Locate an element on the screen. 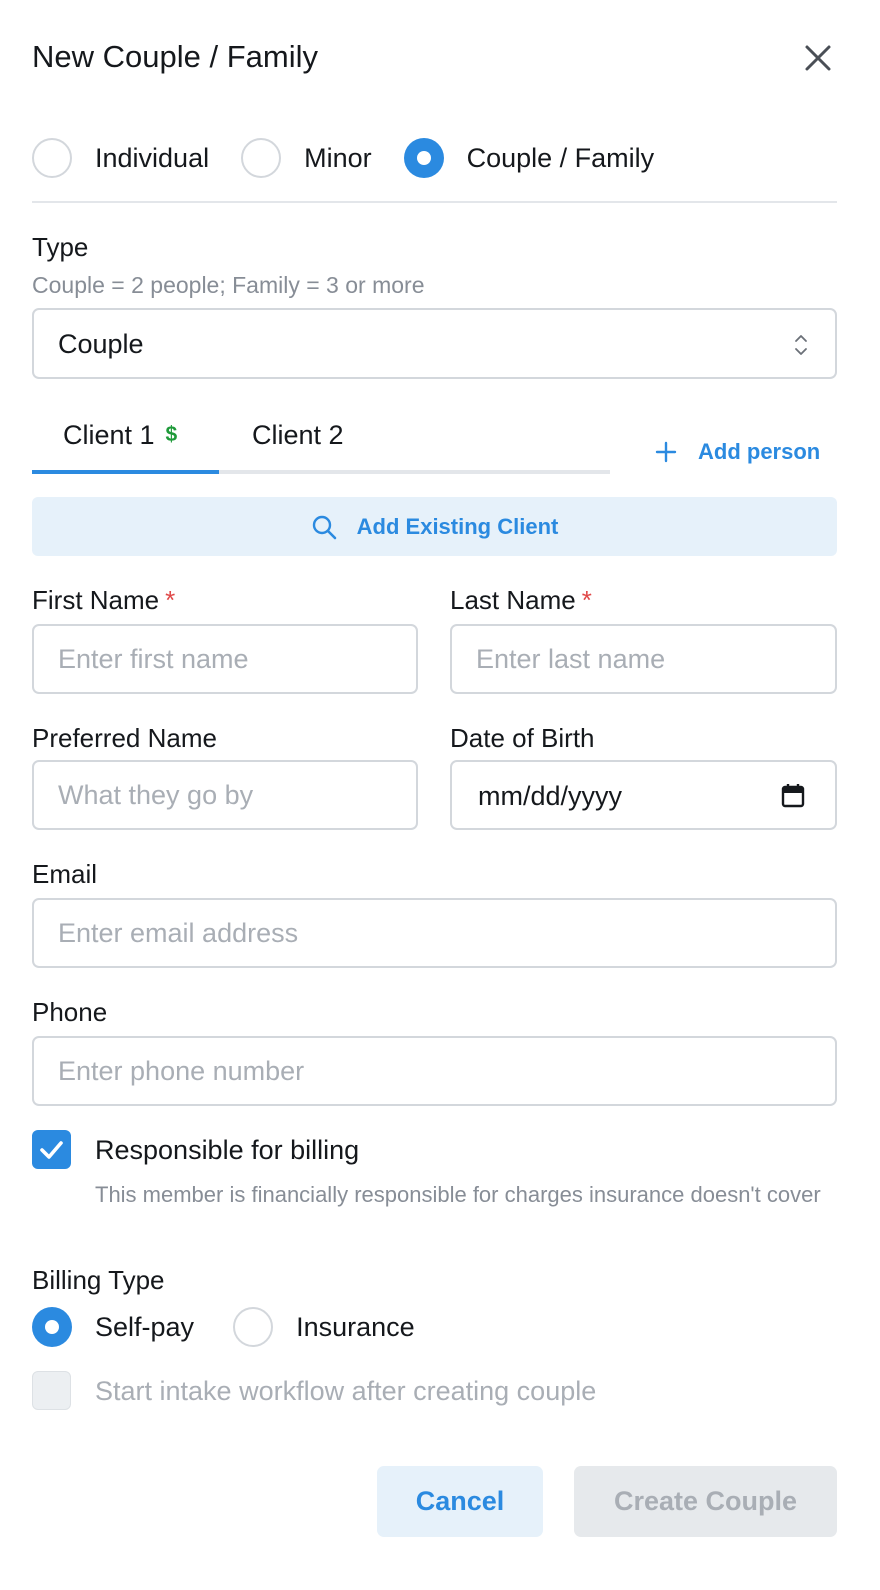  dialog-title: New Couple / Family is located at coordinates (175, 56).